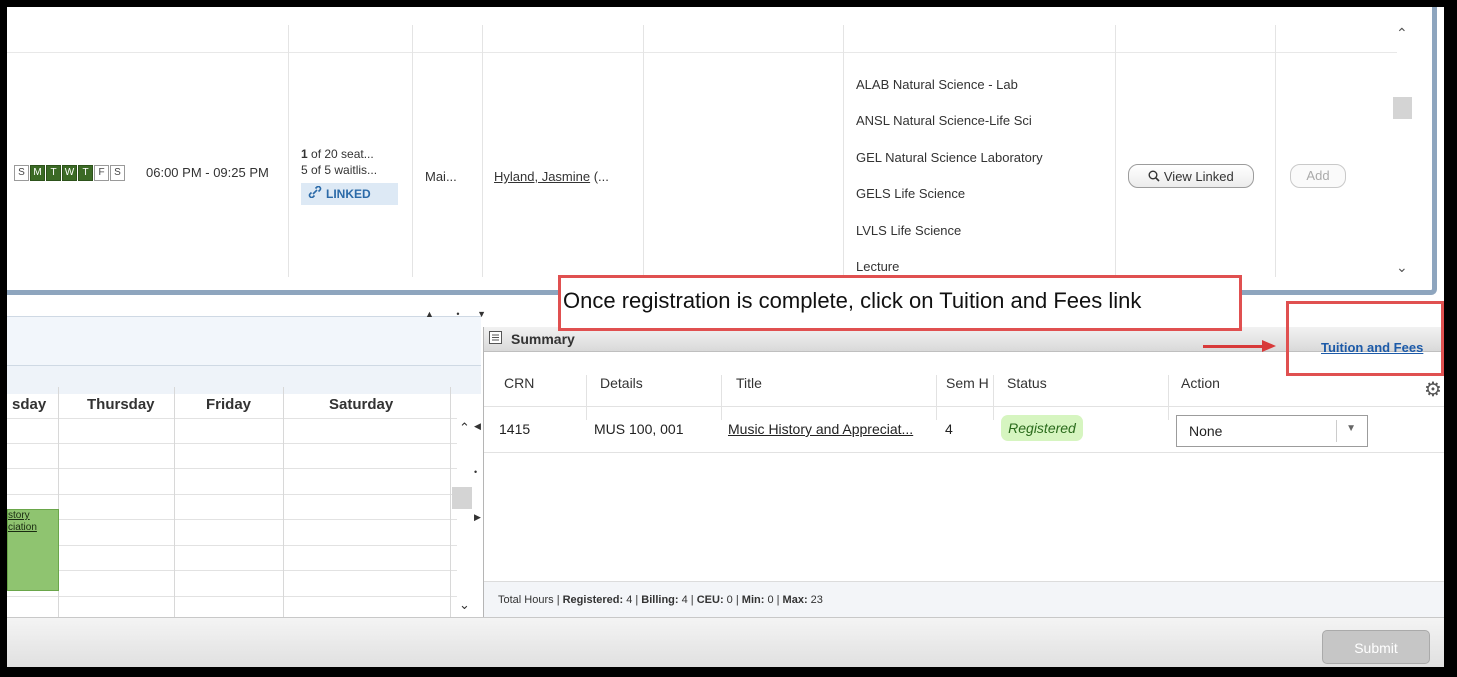 Image resolution: width=1457 pixels, height=677 pixels. Describe the element at coordinates (911, 194) in the screenshot. I see `attribute-item: GELS Life Science` at that location.